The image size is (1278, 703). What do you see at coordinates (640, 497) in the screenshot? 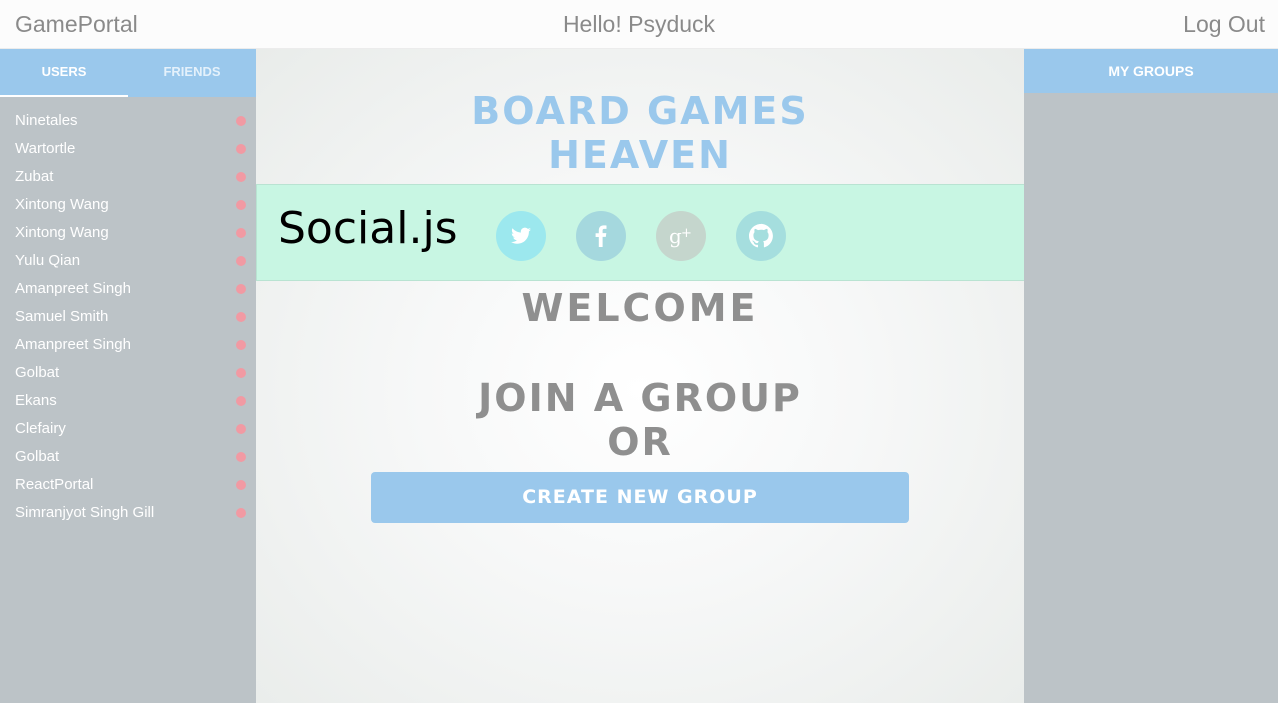
I see `create-new-group-button: CREATE NEW GROUP` at bounding box center [640, 497].